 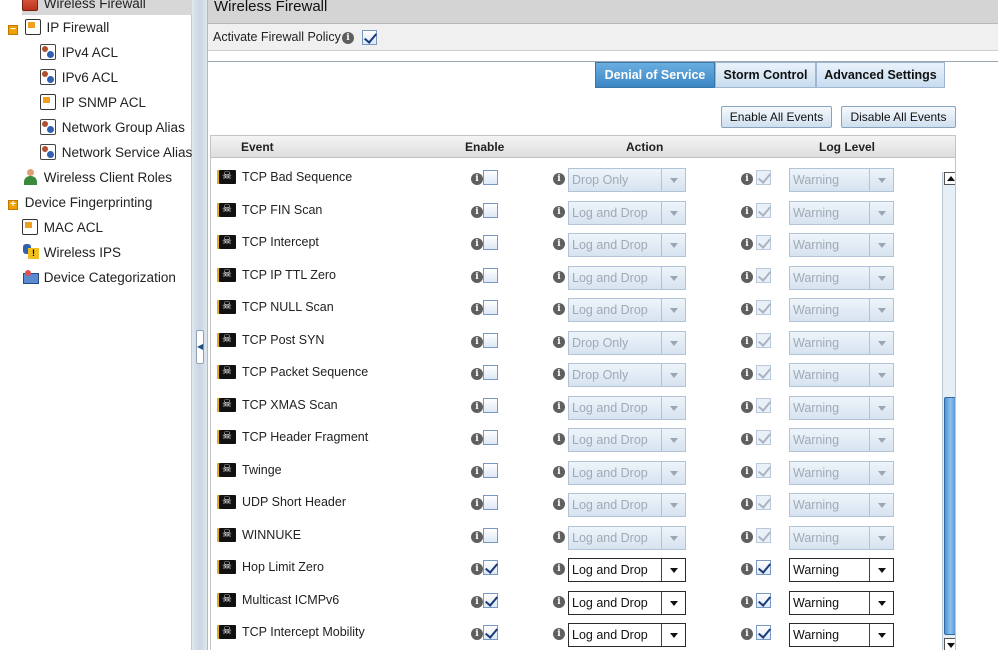 I want to click on tab-storm-control: Storm Control, so click(x=765, y=75).